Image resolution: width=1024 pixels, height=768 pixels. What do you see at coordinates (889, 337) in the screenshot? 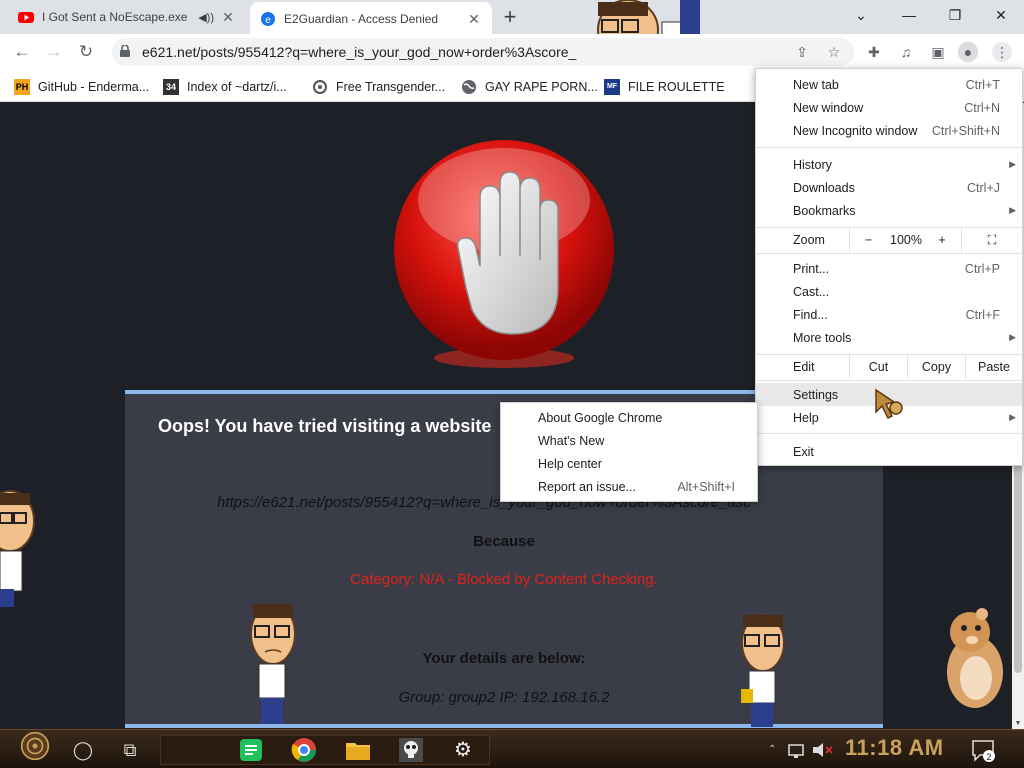
I see `menu-item-more-tools: More tools ▶` at bounding box center [889, 337].